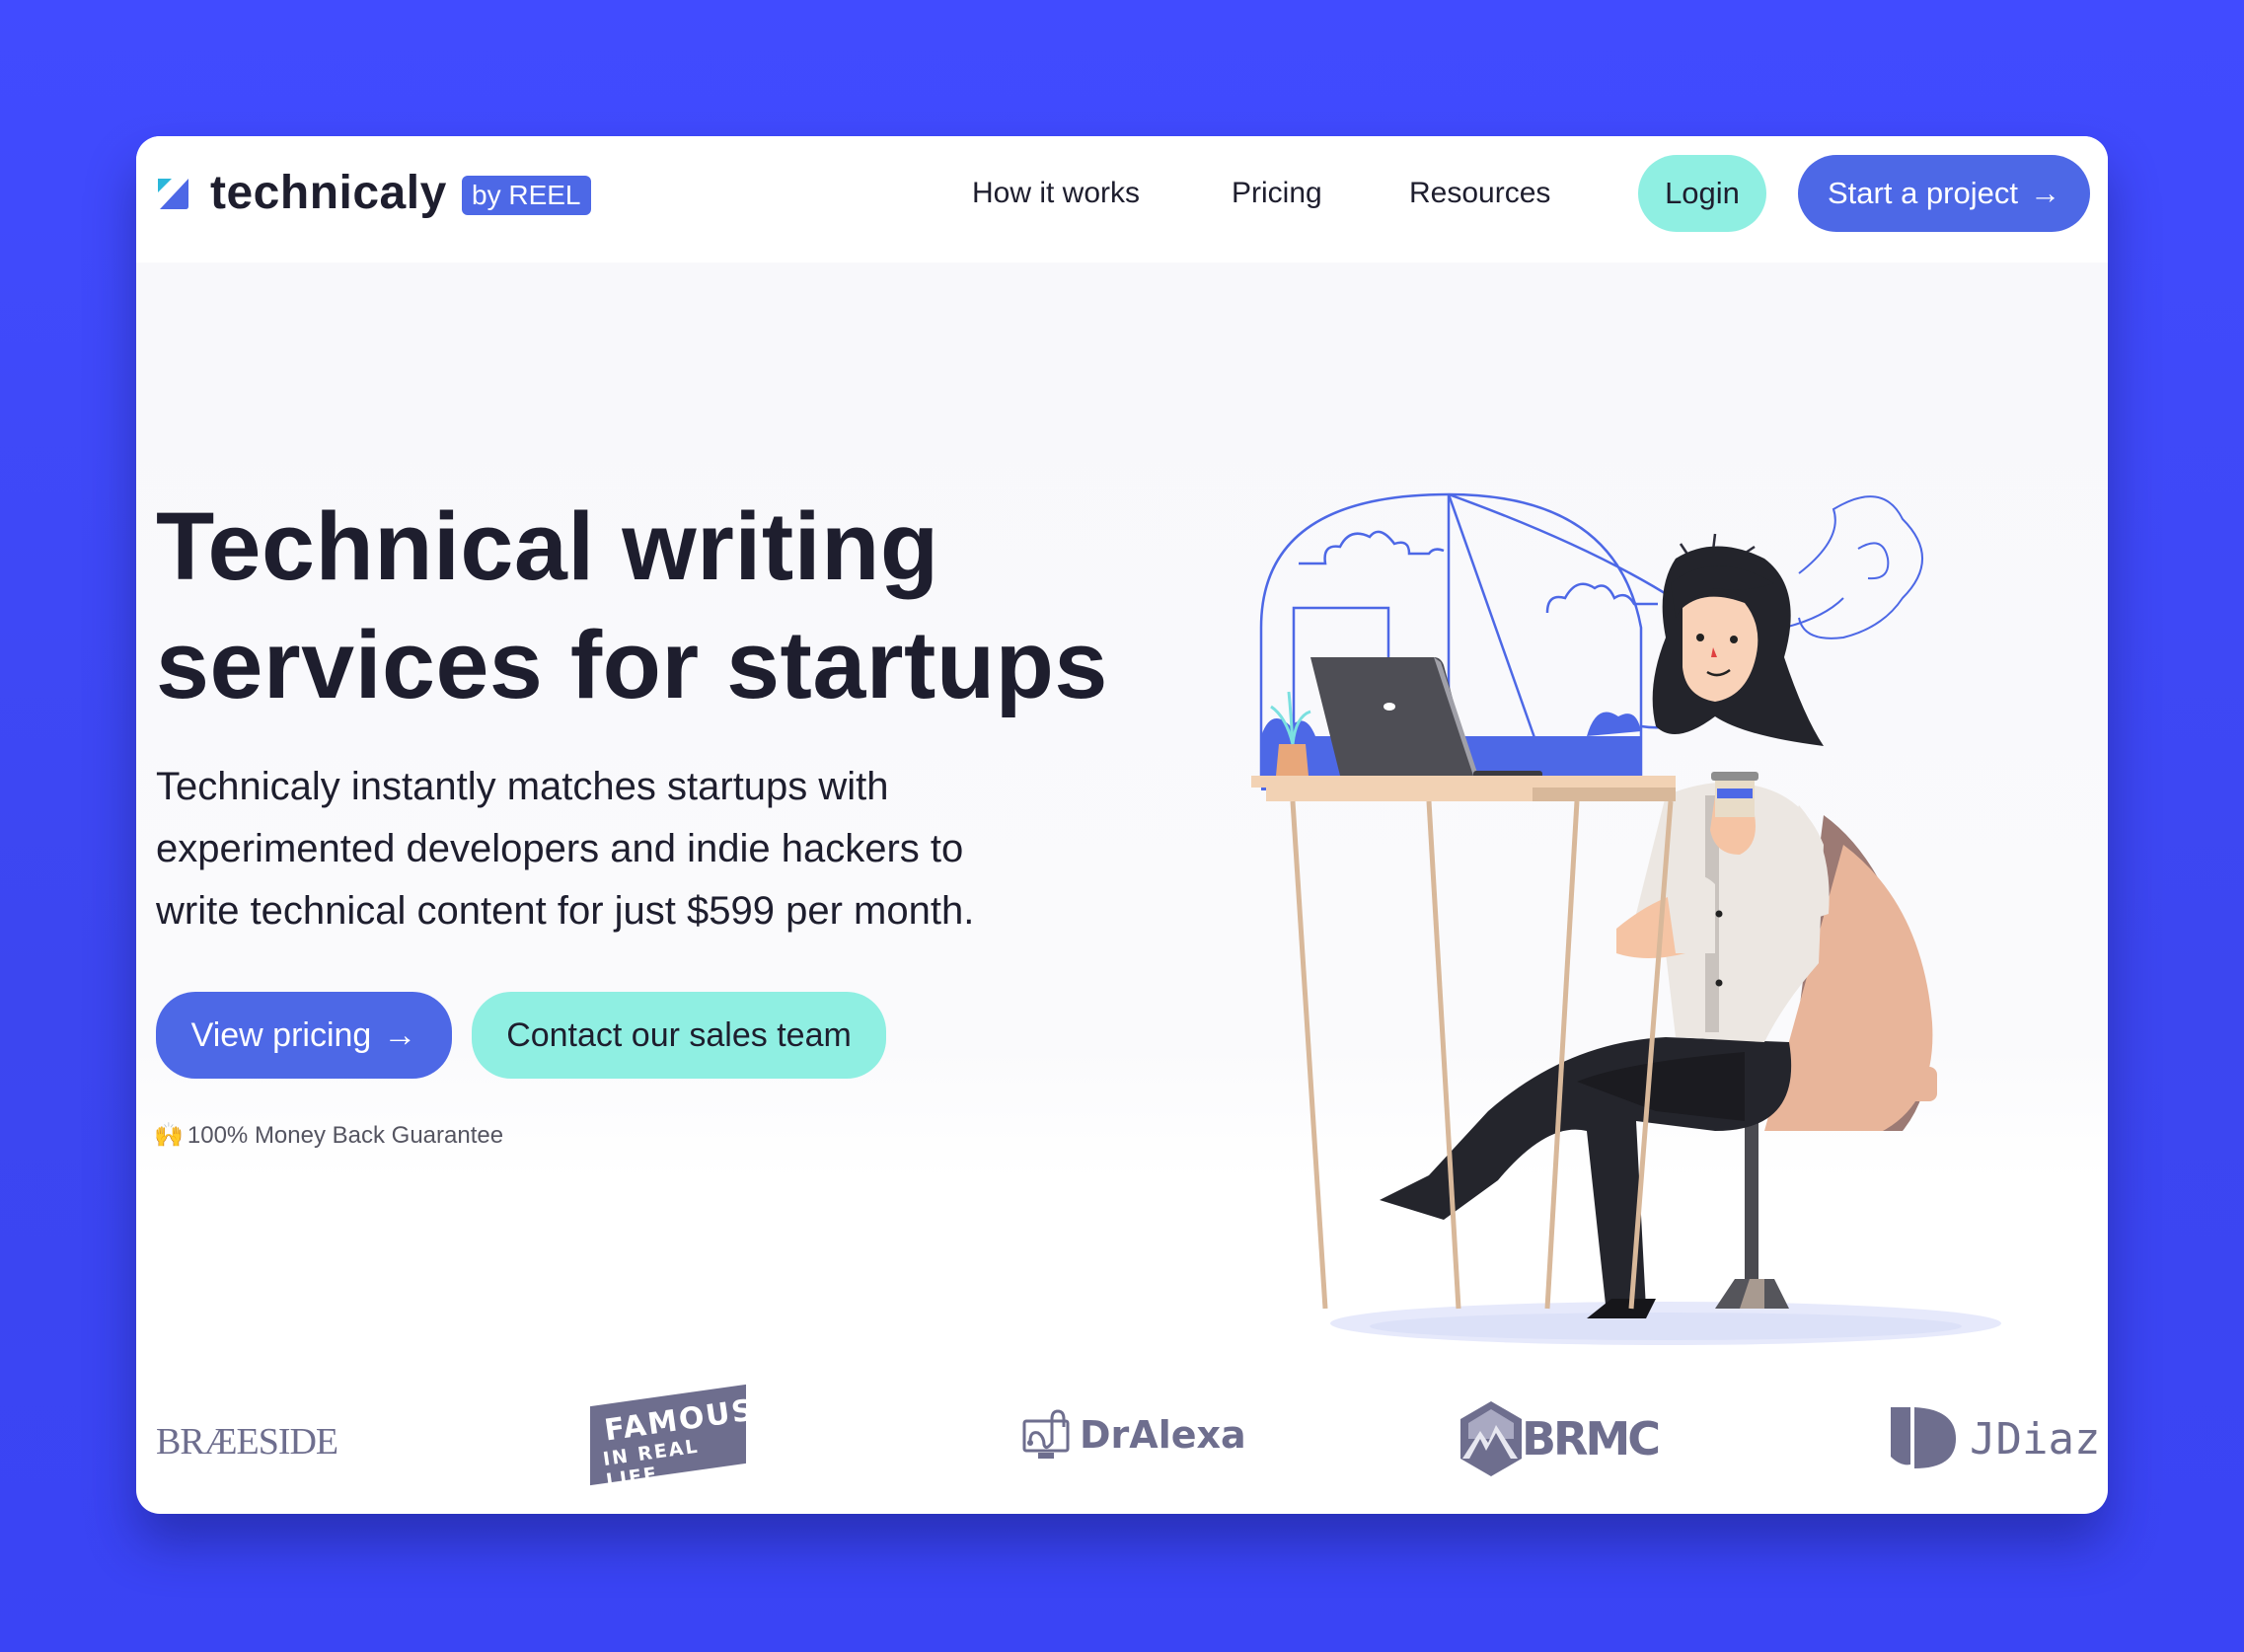 The image size is (2244, 1652). Describe the element at coordinates (1292, 760) in the screenshot. I see `plant-pot` at that location.